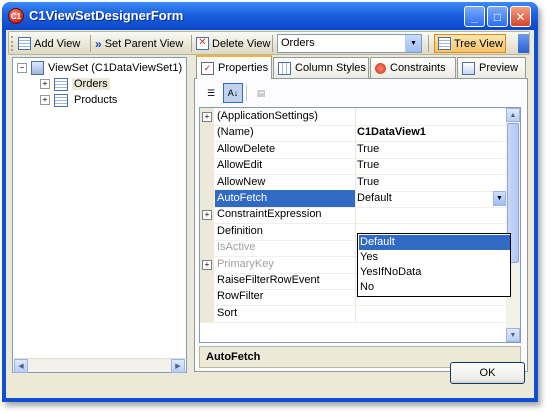 The width and height of the screenshot is (550, 412). What do you see at coordinates (380, 68) in the screenshot?
I see `constraints-icon` at bounding box center [380, 68].